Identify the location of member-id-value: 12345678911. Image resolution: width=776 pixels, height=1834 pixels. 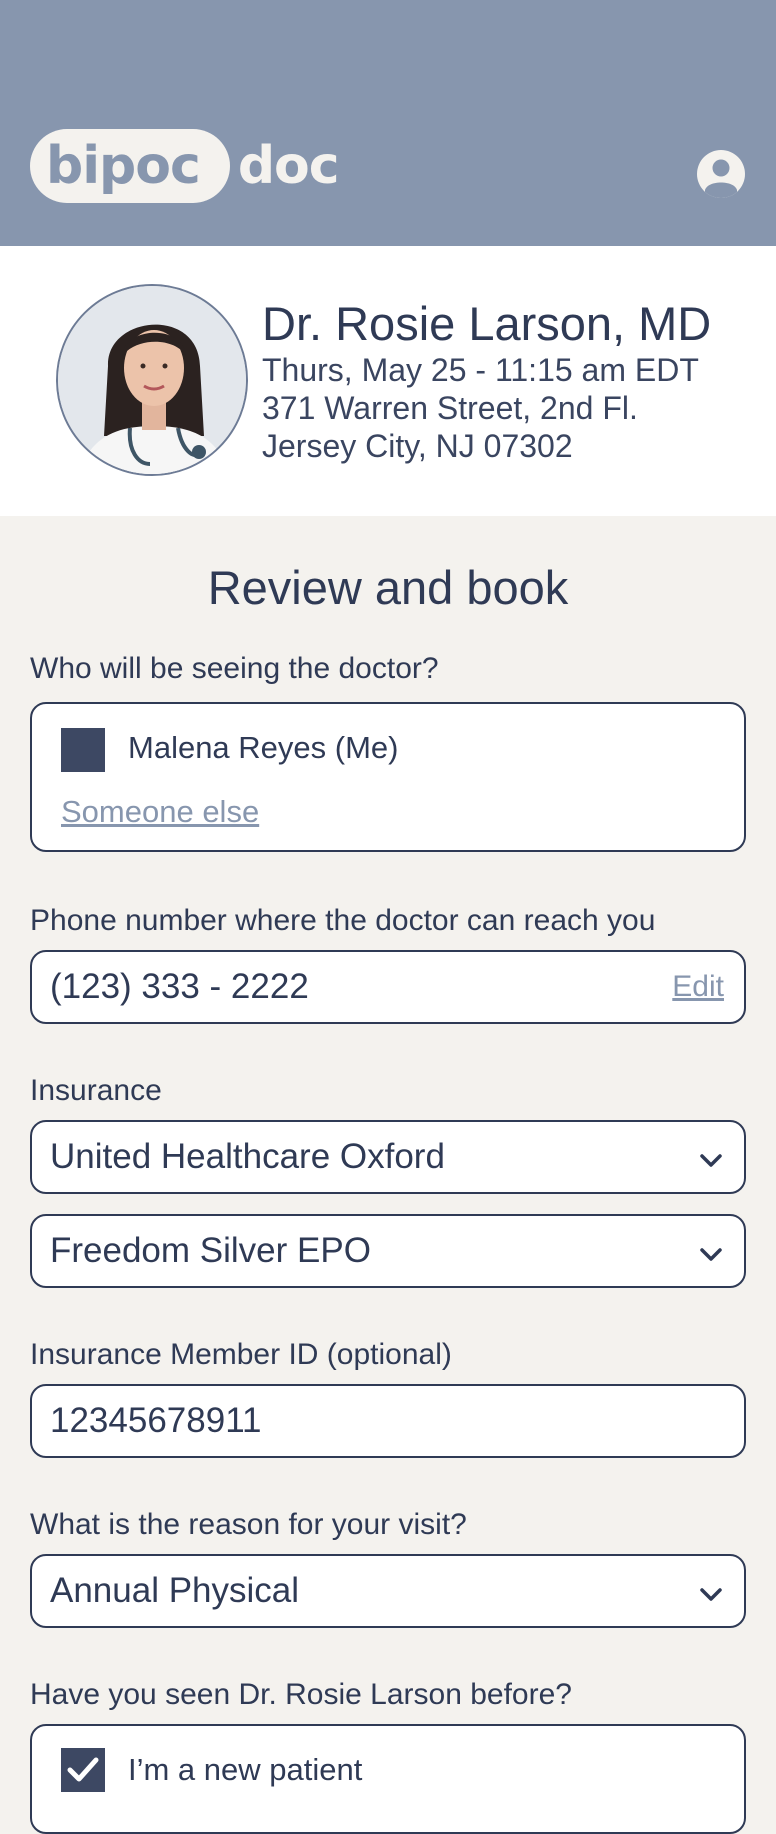
(156, 1420).